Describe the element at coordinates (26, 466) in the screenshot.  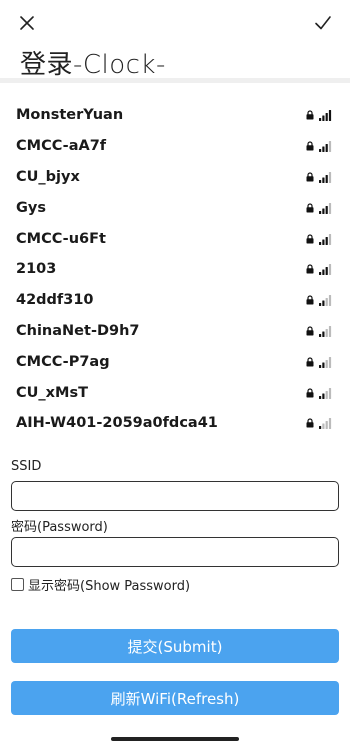
I see `ssid-label: SSID` at that location.